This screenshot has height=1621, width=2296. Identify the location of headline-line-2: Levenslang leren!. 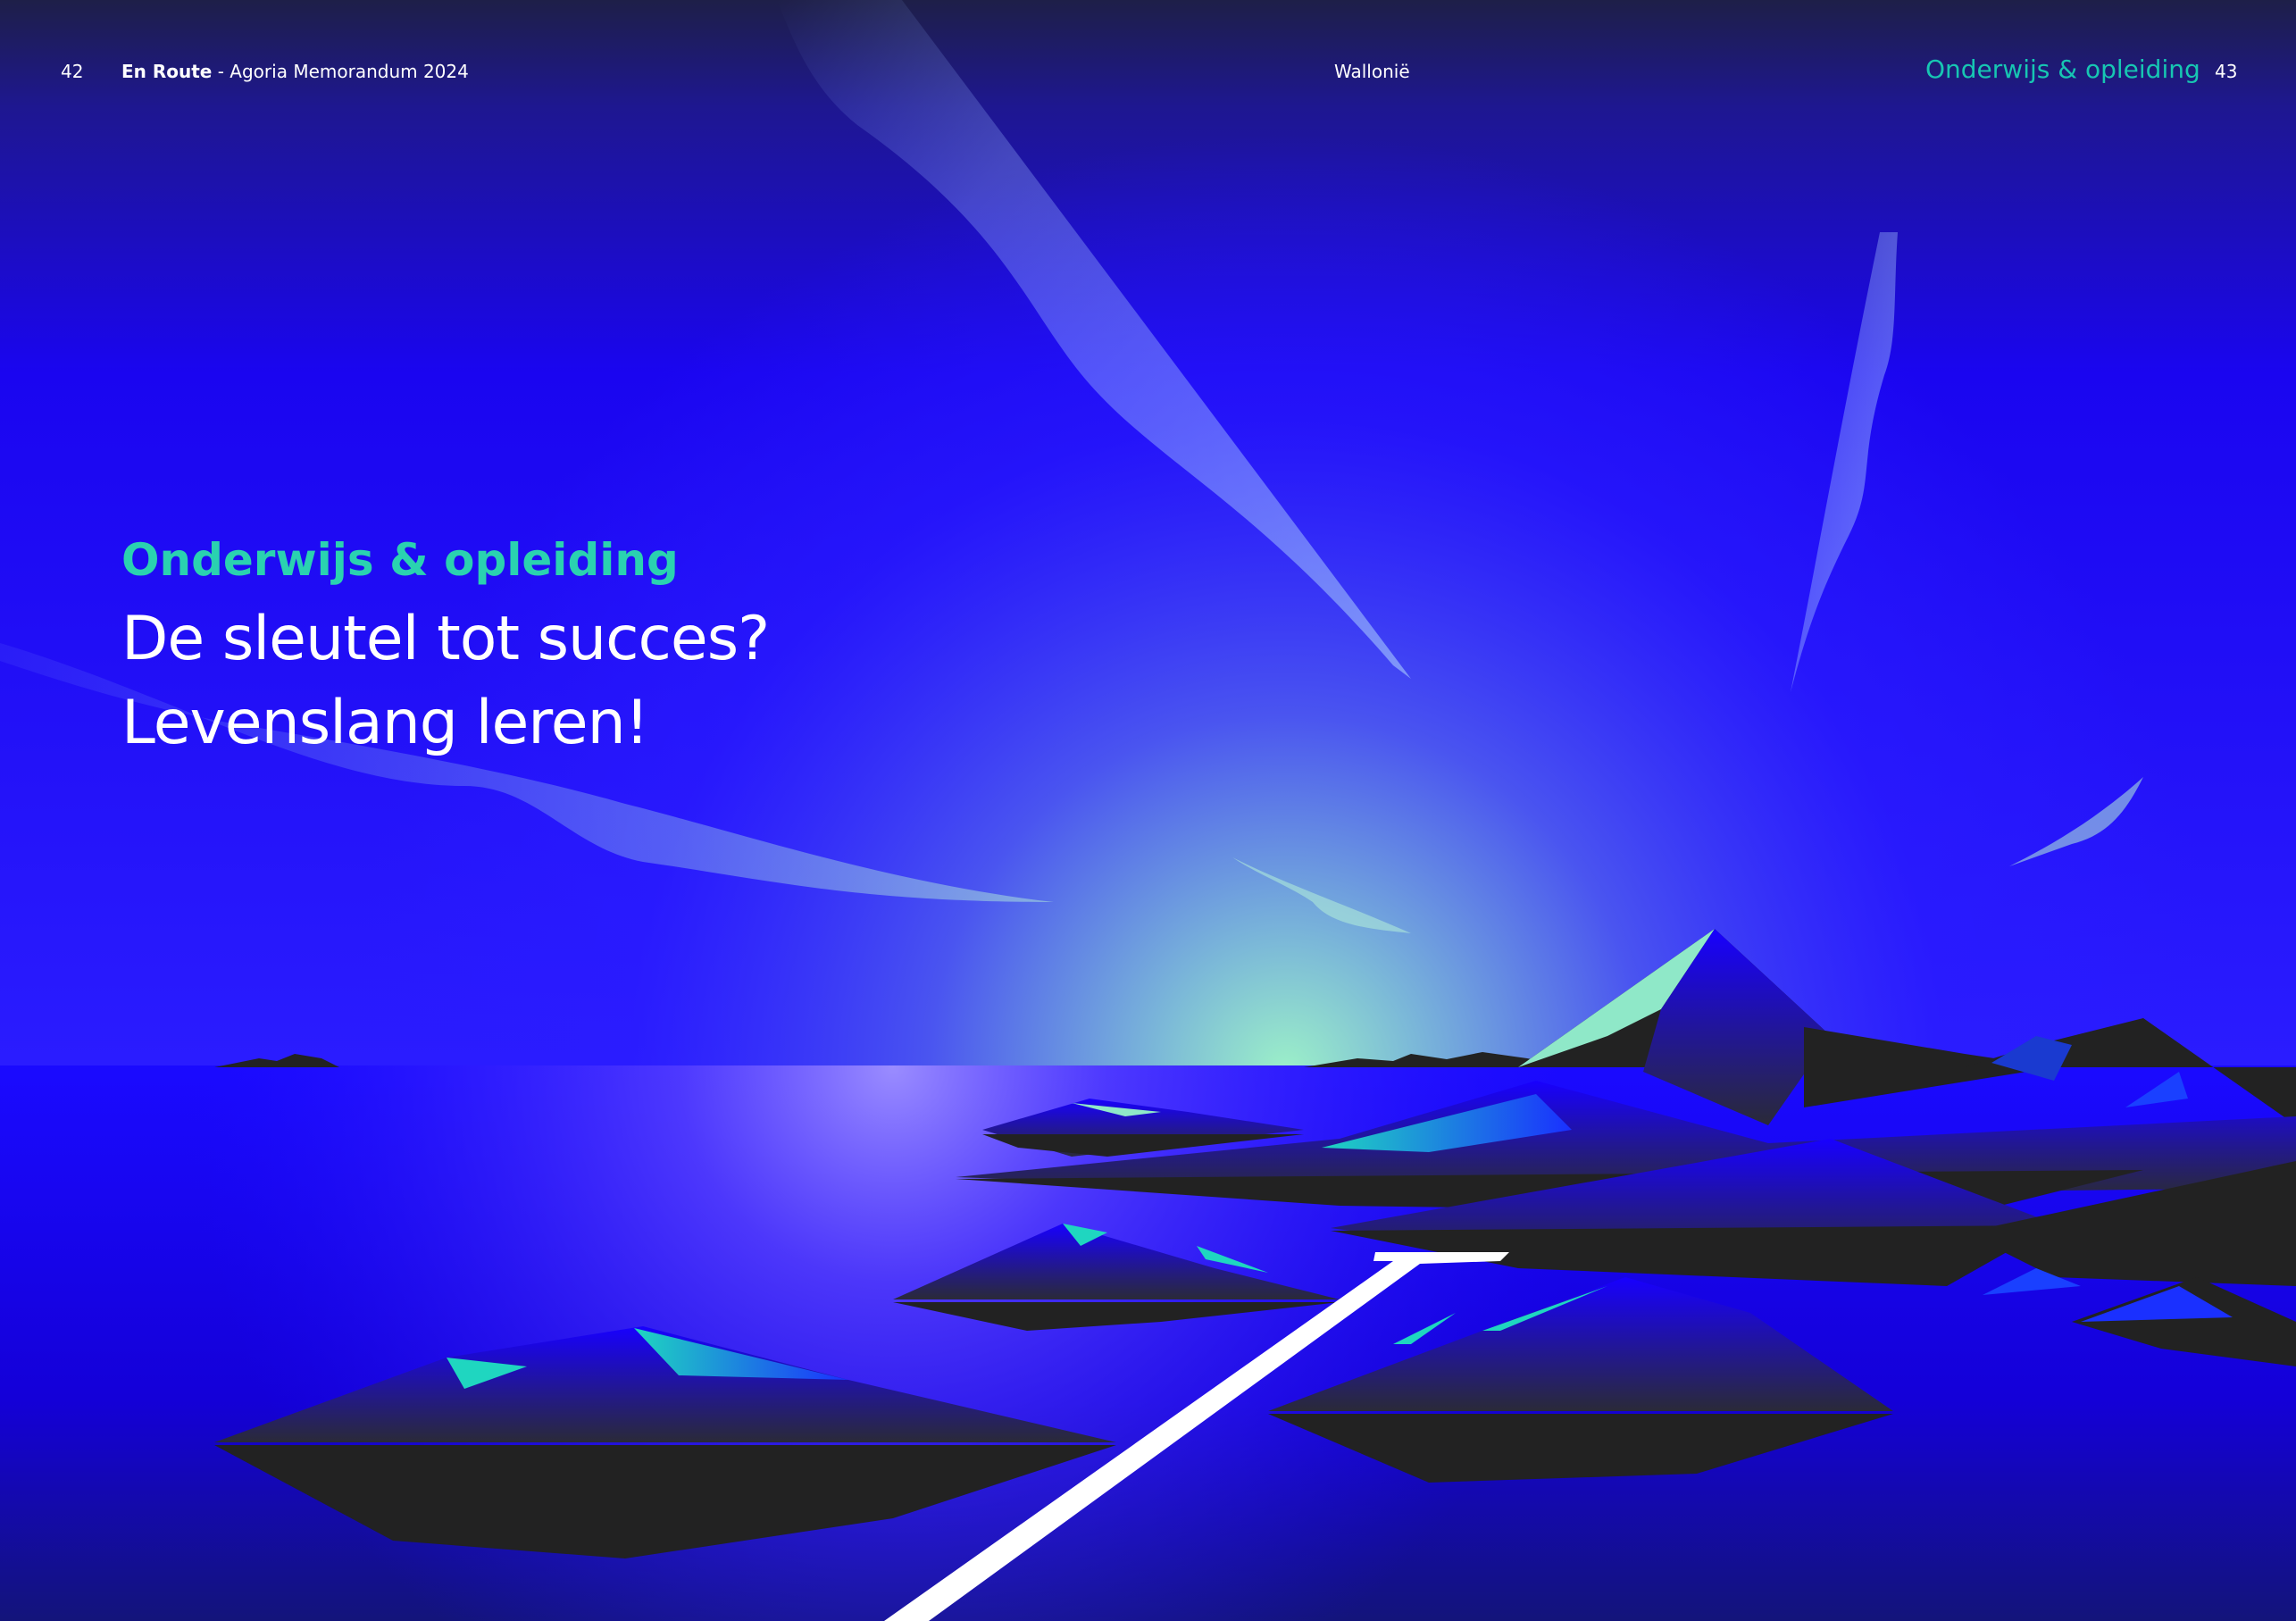
(385, 723).